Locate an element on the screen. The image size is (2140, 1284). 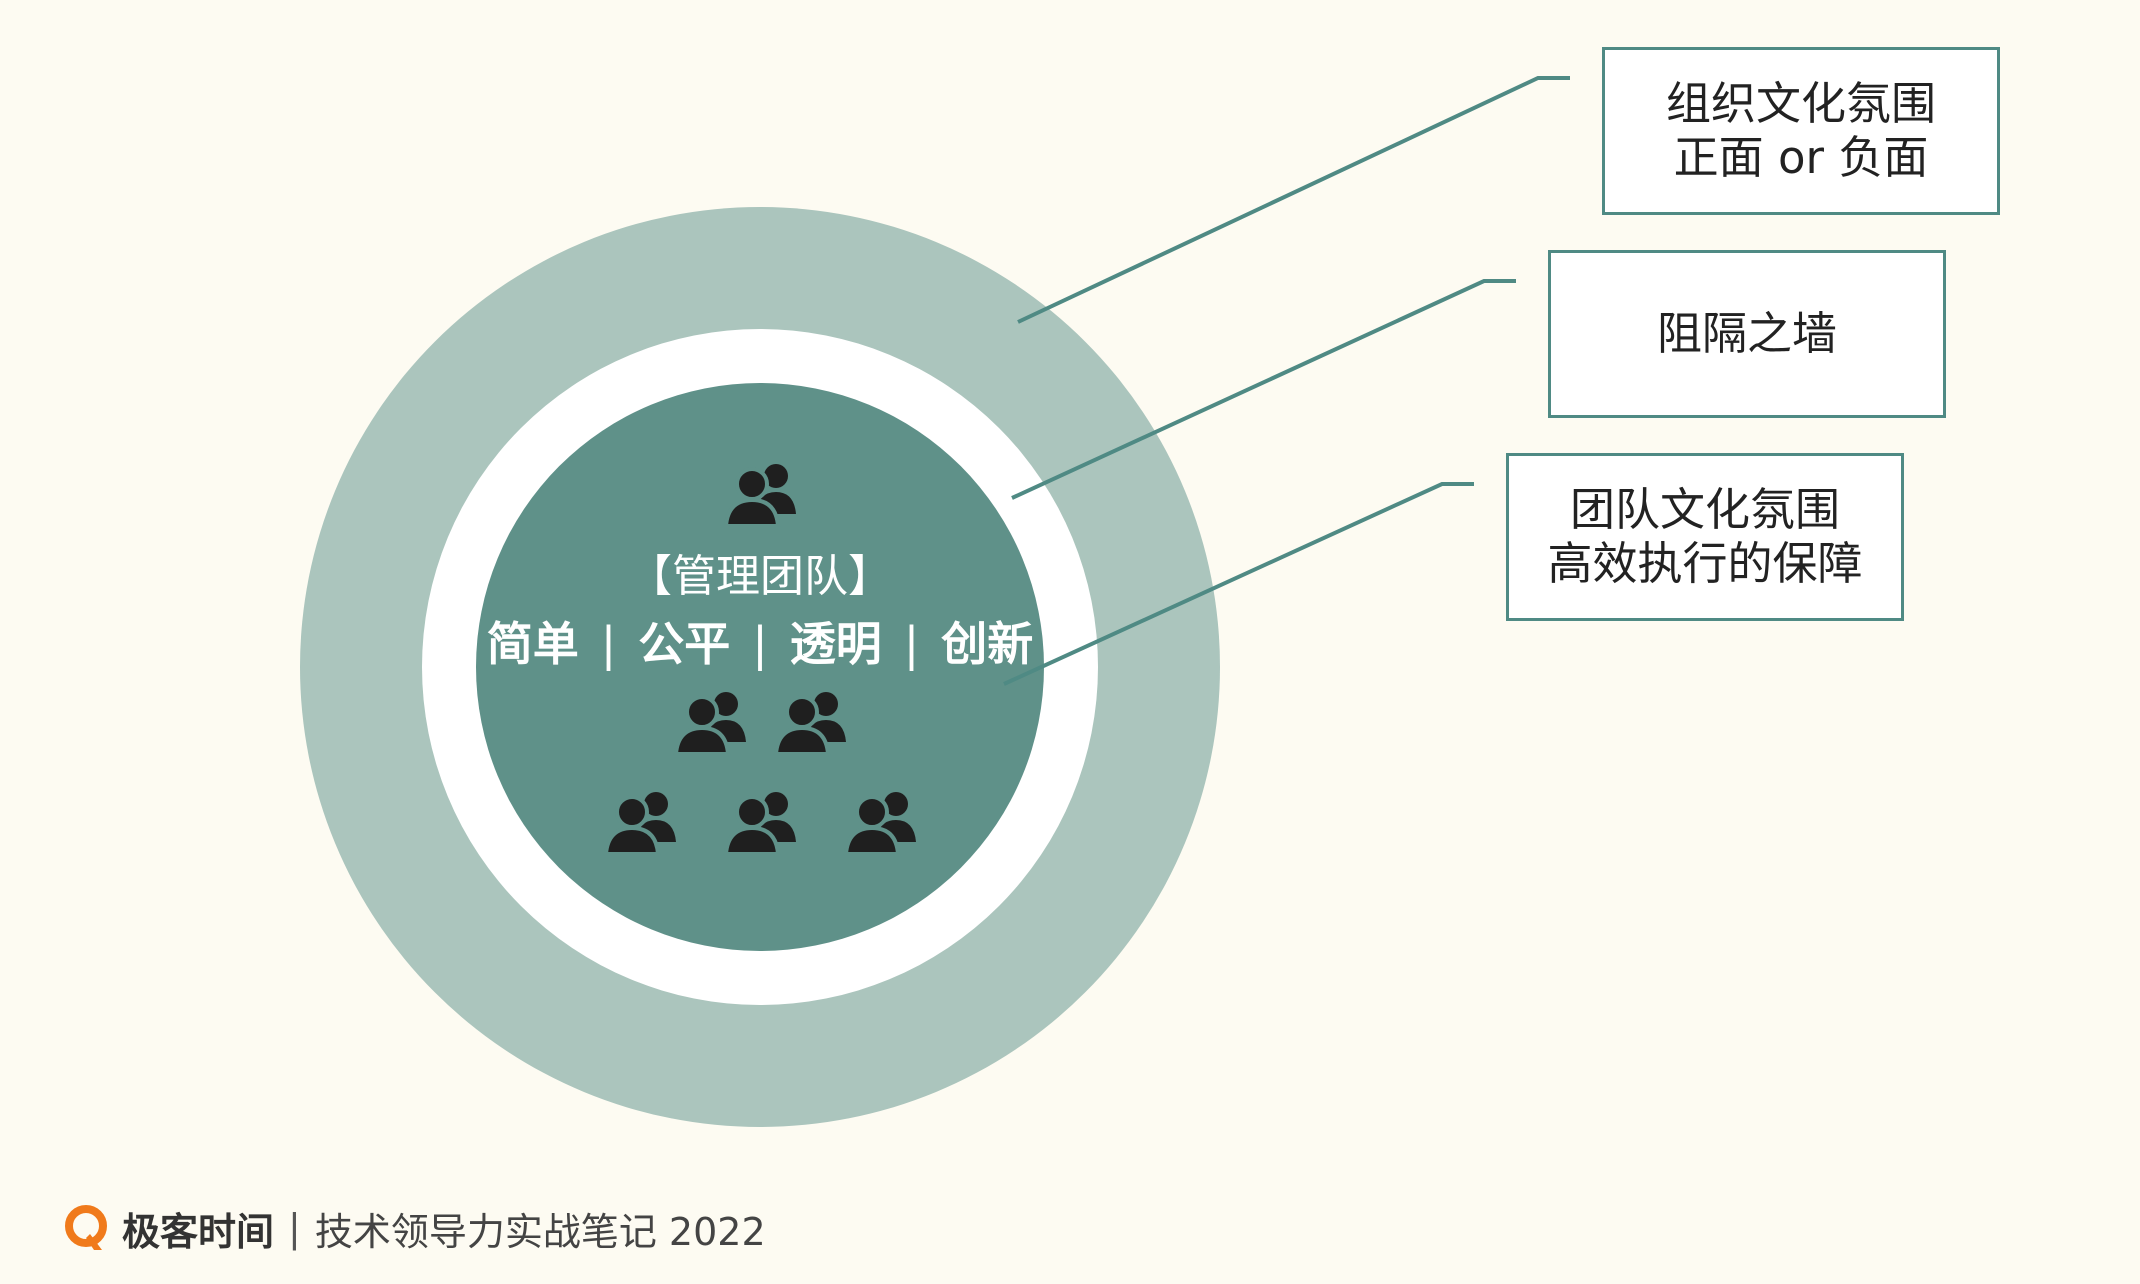
connector-line-org-culture is located at coordinates (1293, 200).